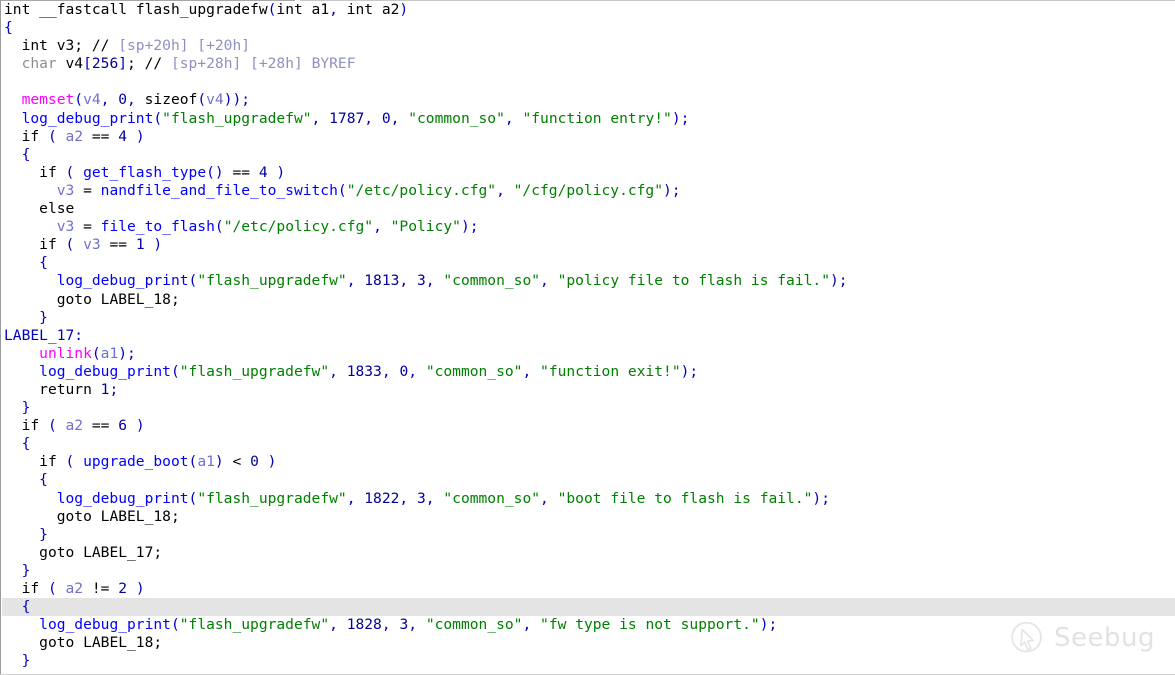 The image size is (1175, 675). What do you see at coordinates (136, 64) in the screenshot?
I see `code-token-def: ;` at bounding box center [136, 64].